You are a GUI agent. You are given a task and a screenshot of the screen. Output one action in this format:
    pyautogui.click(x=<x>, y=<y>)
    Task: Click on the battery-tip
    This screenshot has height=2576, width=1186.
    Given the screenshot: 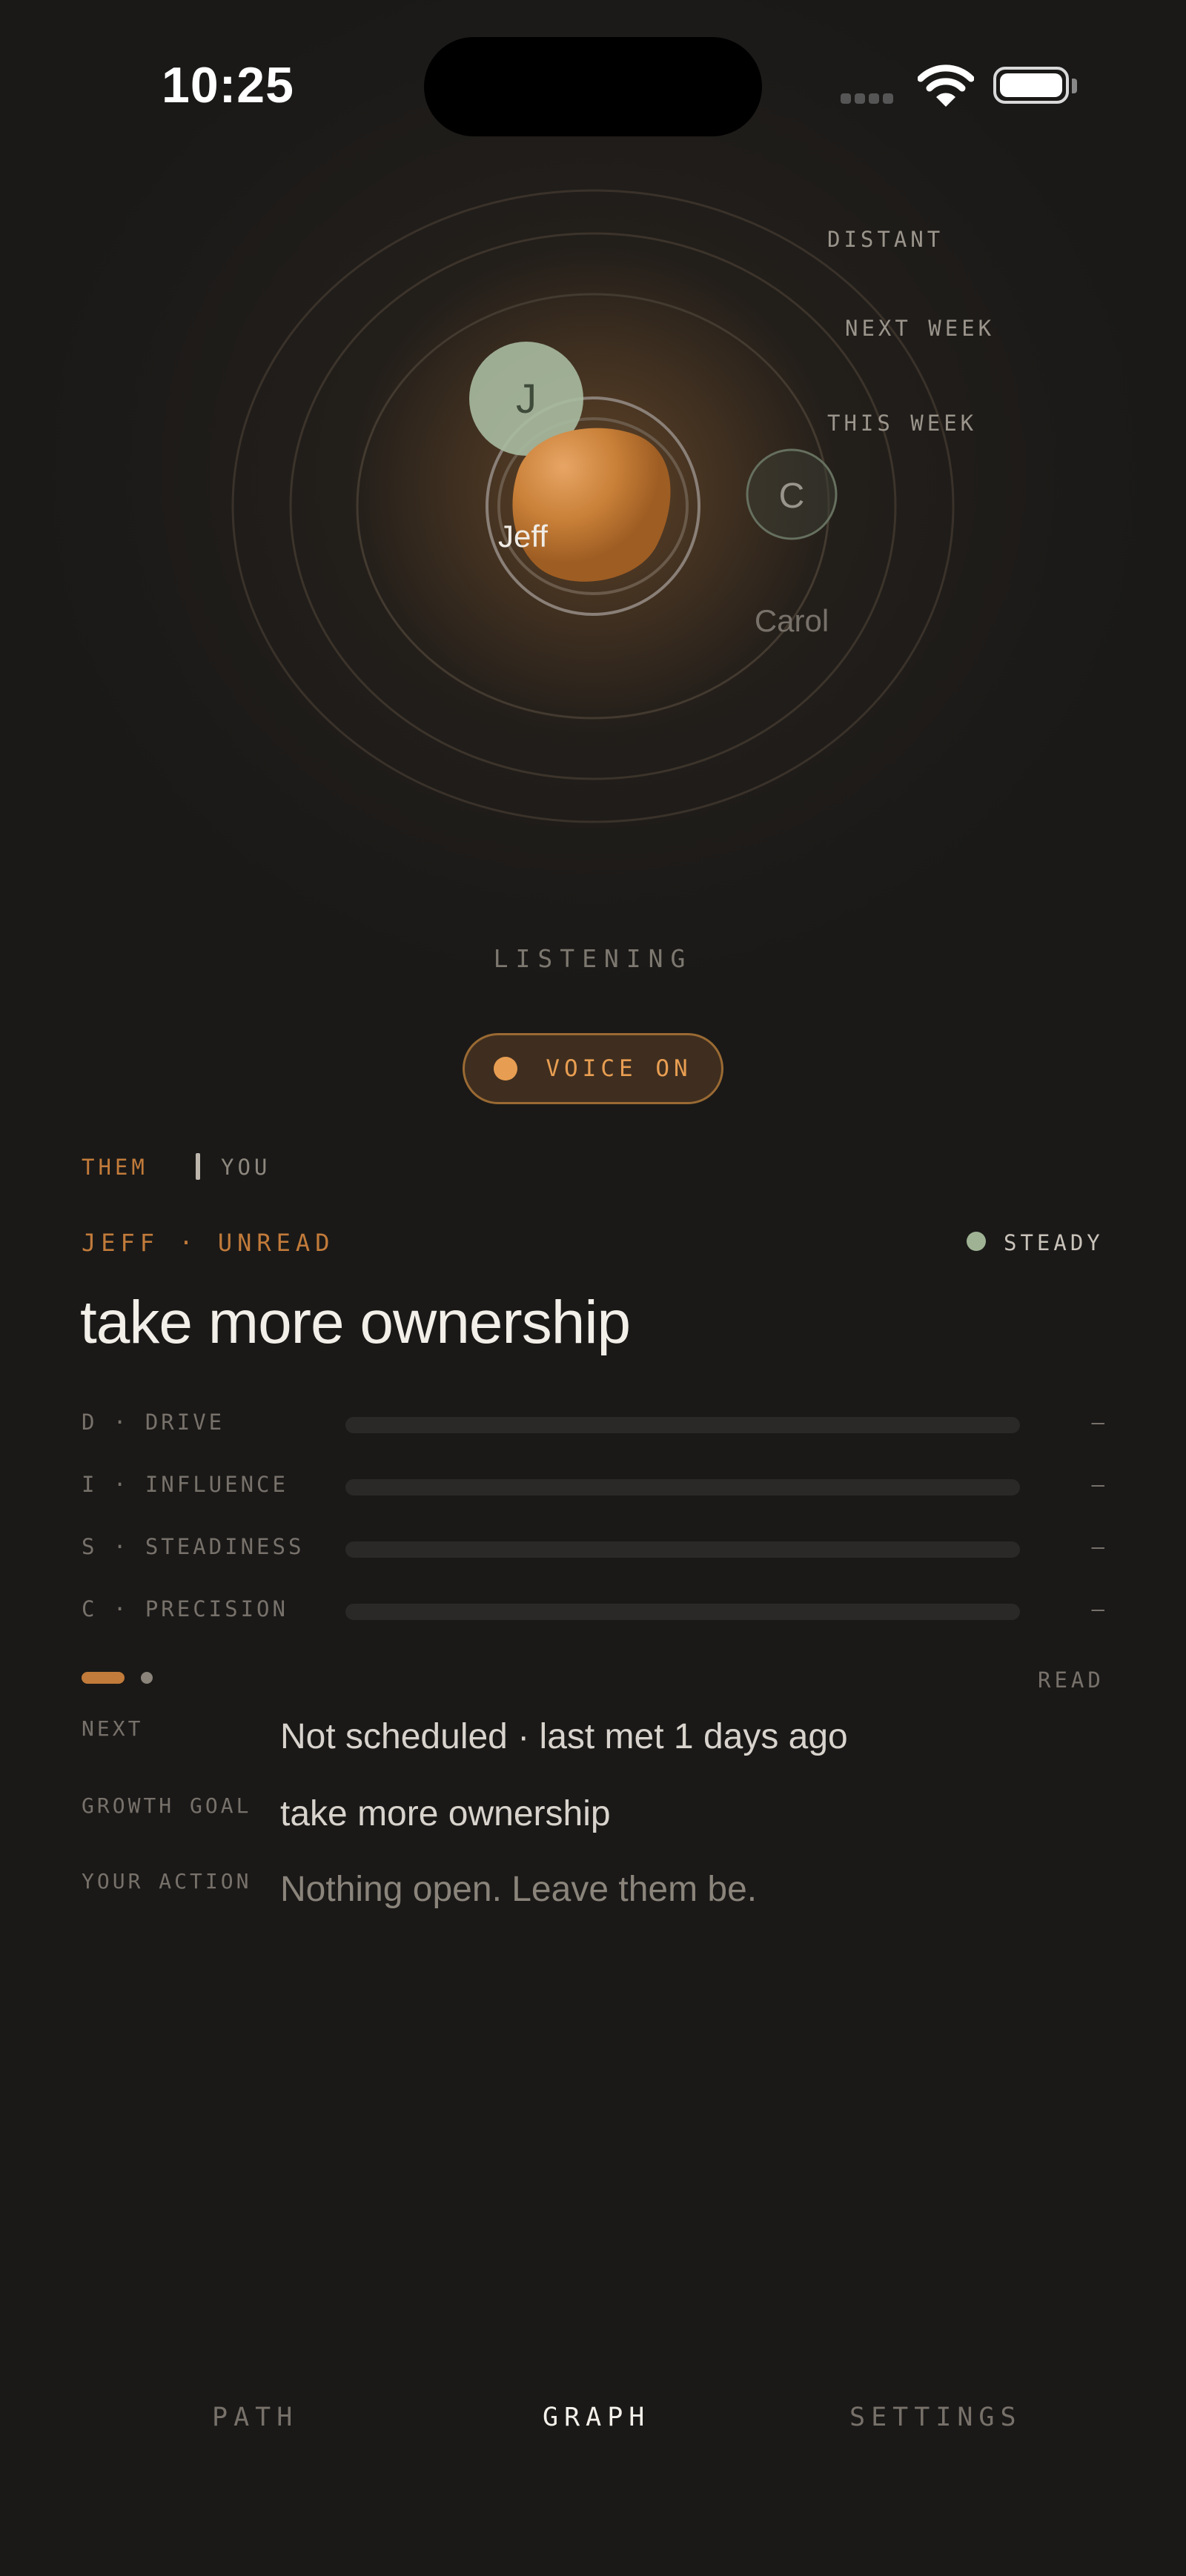 What is the action you would take?
    pyautogui.click(x=1074, y=86)
    